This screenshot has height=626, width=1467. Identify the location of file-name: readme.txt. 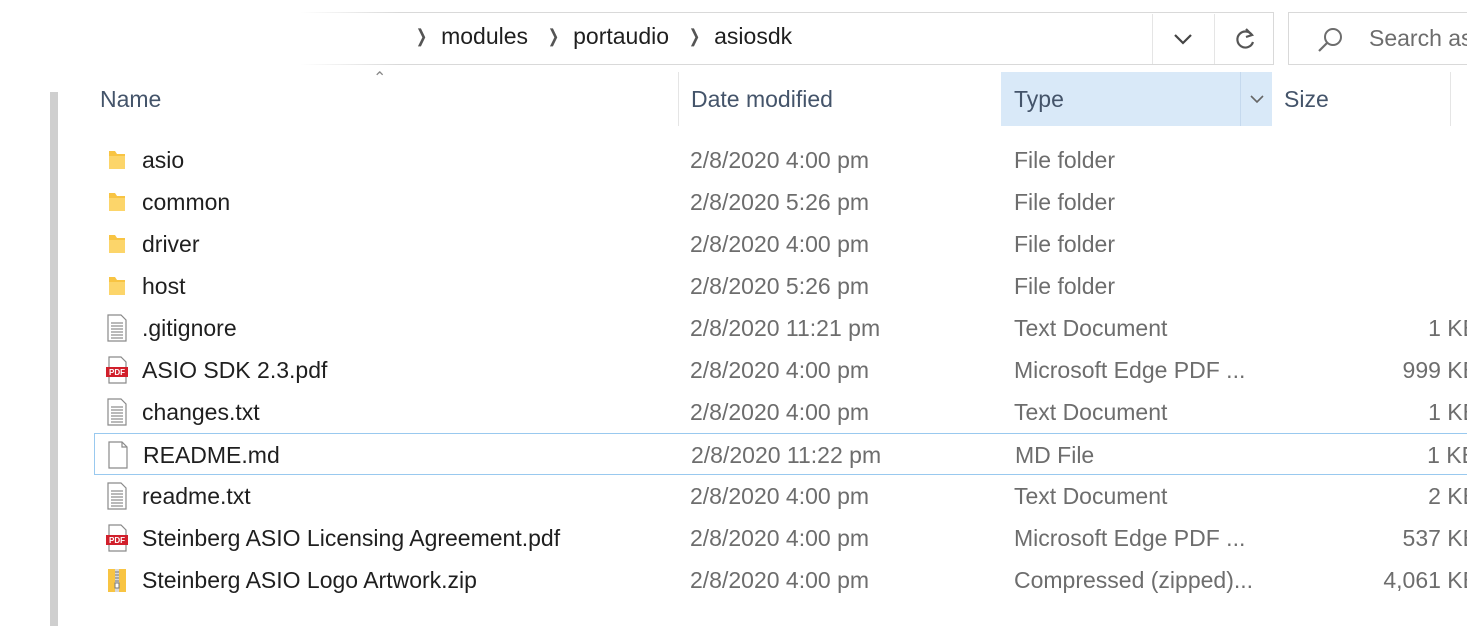
(196, 495).